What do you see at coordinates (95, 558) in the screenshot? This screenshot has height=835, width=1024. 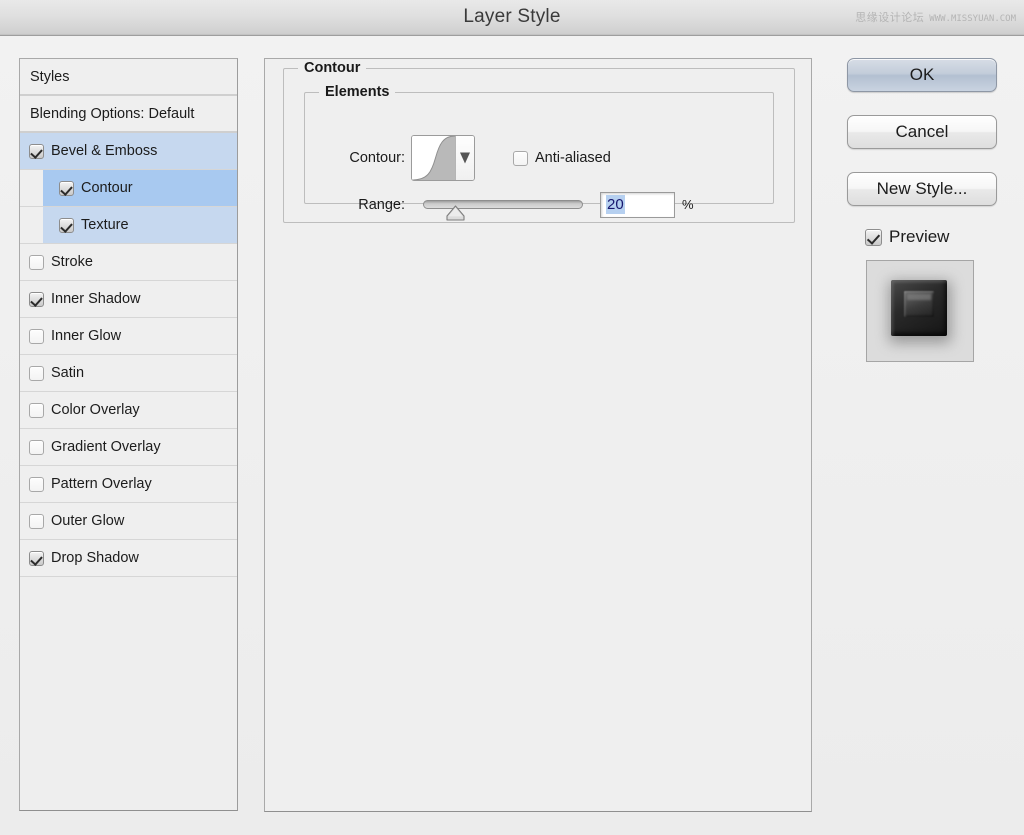 I see `sidebar-item-label: Drop Shadow` at bounding box center [95, 558].